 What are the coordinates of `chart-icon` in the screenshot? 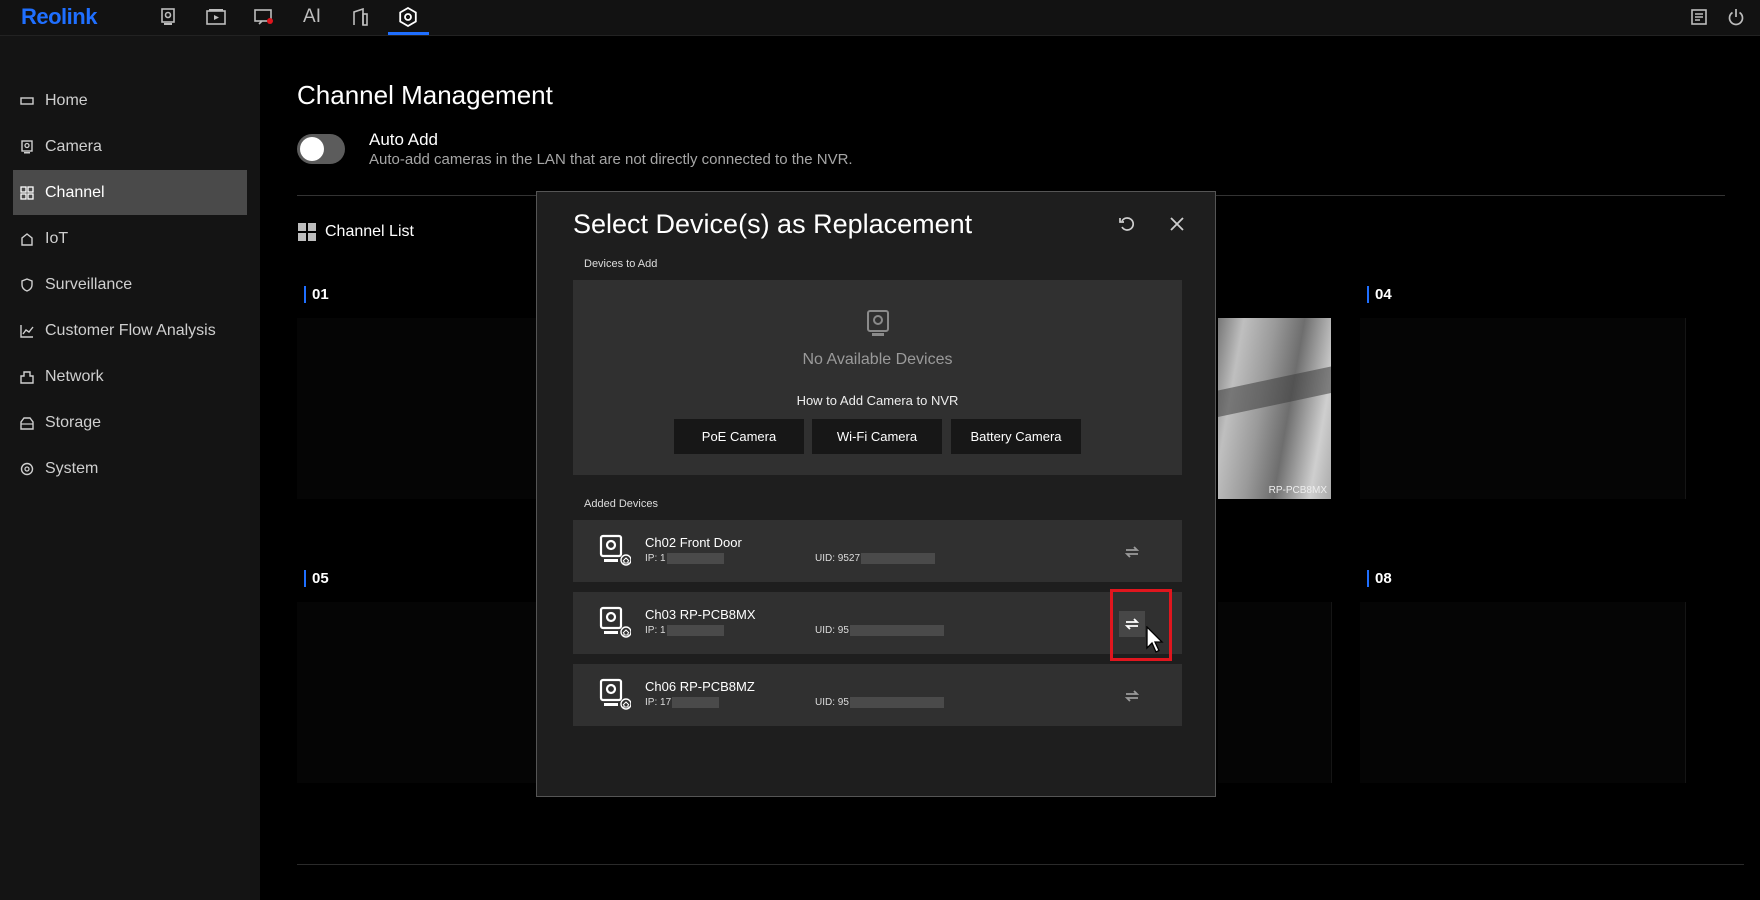 It's located at (27, 331).